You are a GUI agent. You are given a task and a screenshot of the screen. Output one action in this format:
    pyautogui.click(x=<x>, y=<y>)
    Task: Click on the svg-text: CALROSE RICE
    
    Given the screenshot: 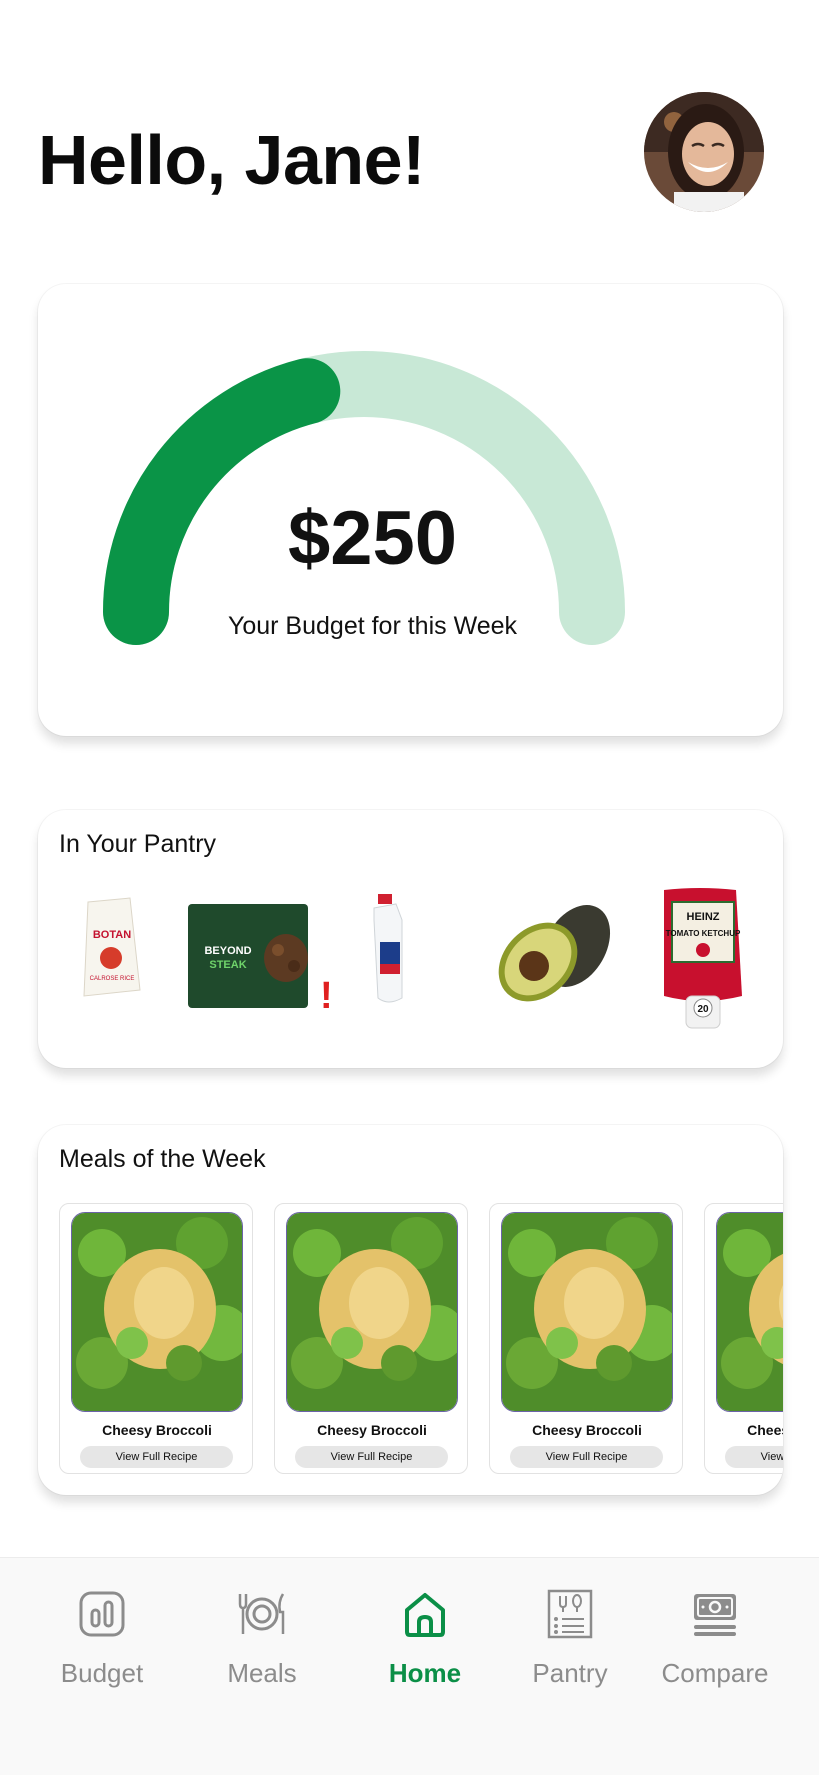 What is the action you would take?
    pyautogui.click(x=112, y=979)
    